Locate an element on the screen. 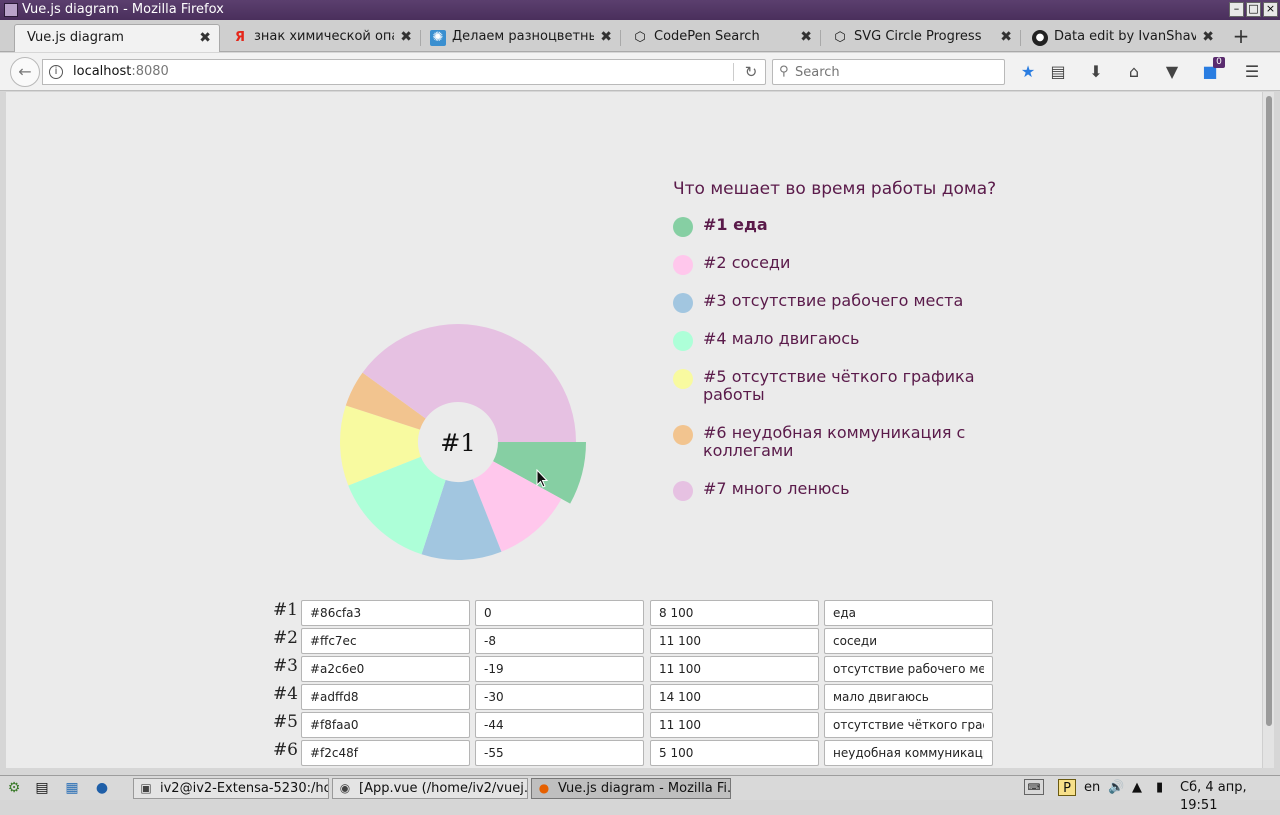 The width and height of the screenshot is (1280, 815). search-input is located at coordinates (895, 72).